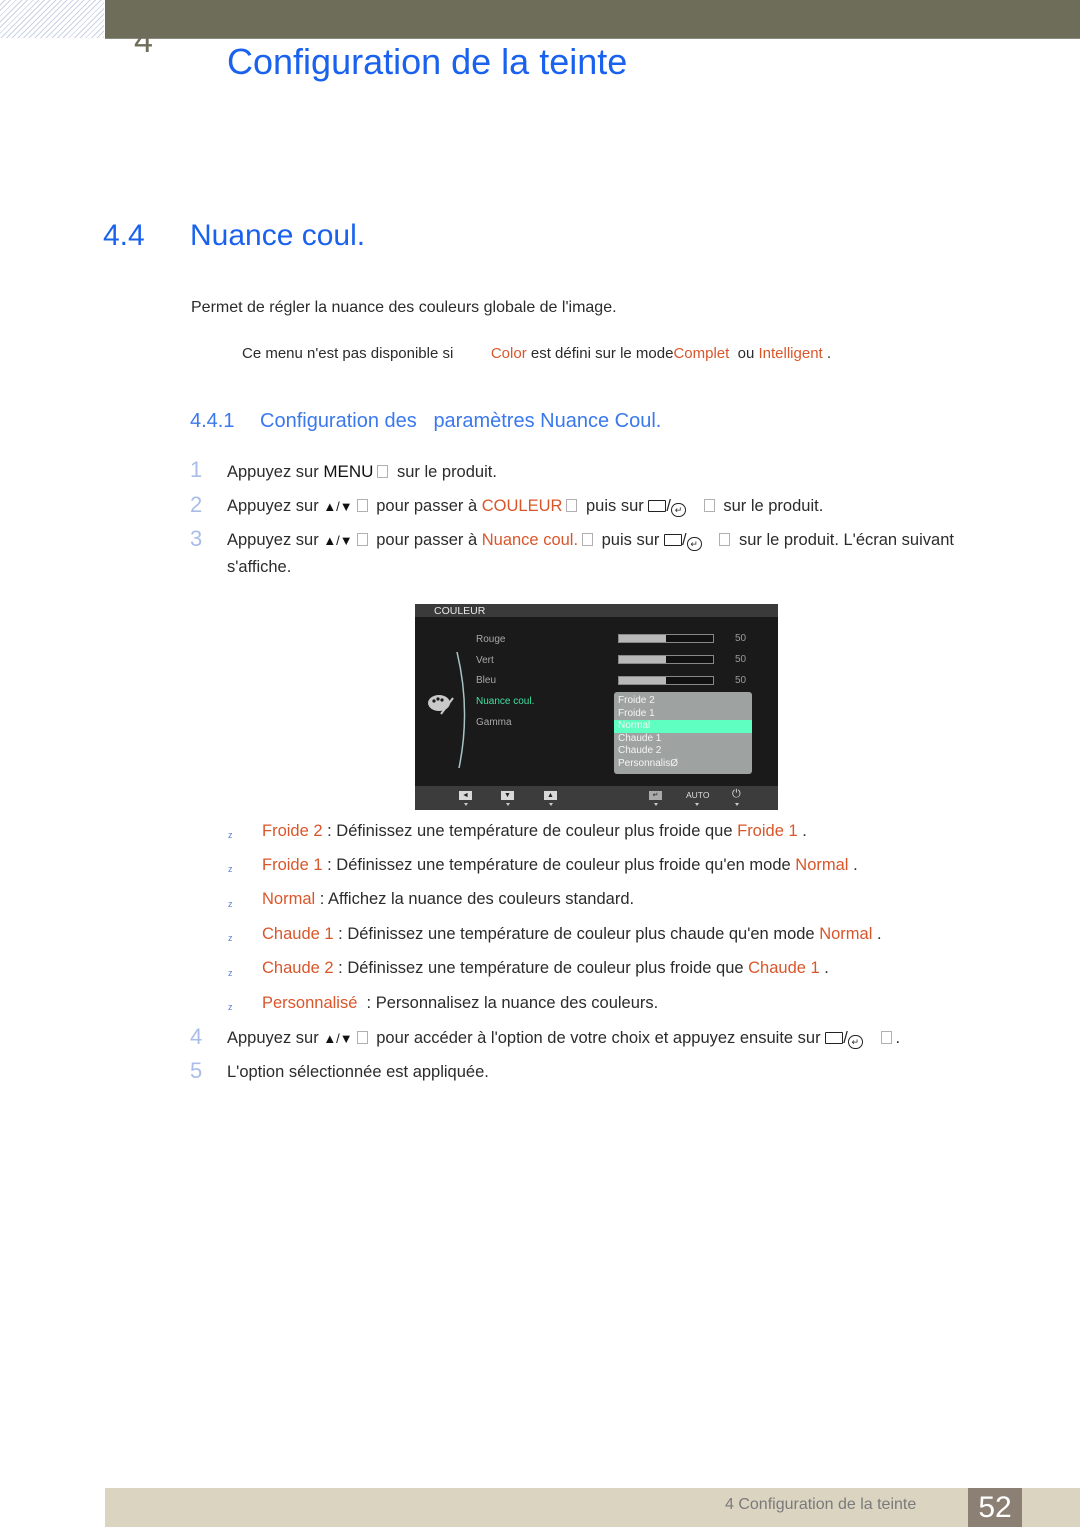  I want to click on subsection-number: 4.4.1, so click(212, 421).